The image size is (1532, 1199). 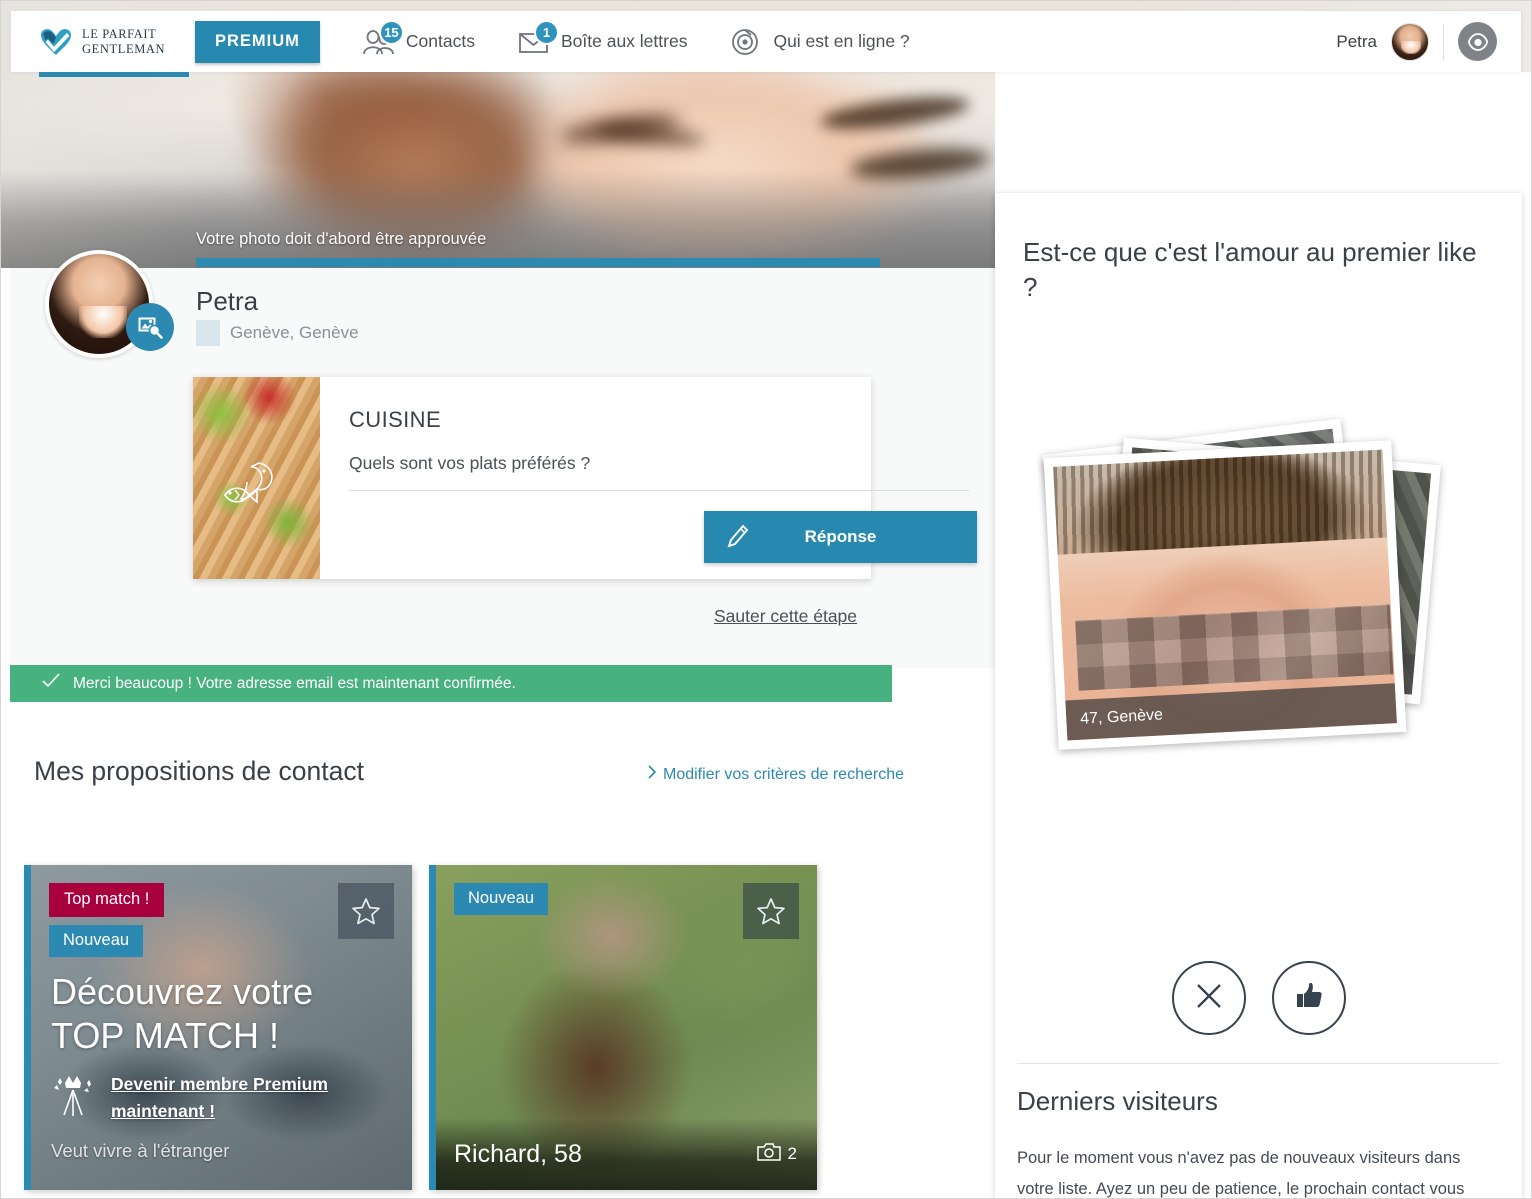 I want to click on cuisine-category-title: CUISINE, so click(x=395, y=419).